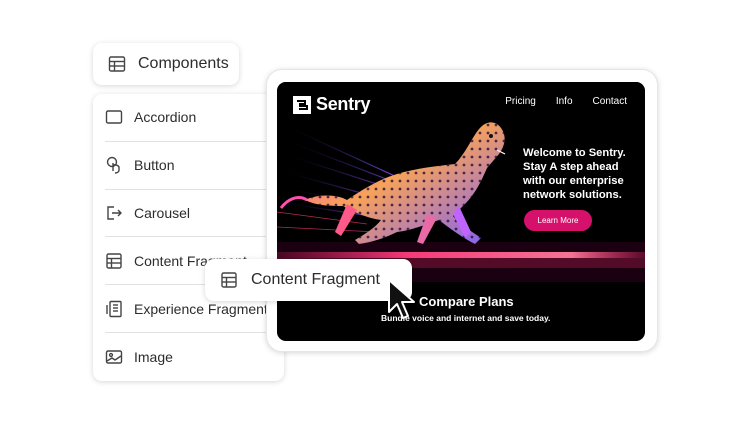  I want to click on preview-nav: Pricing Info Contact, so click(566, 101).